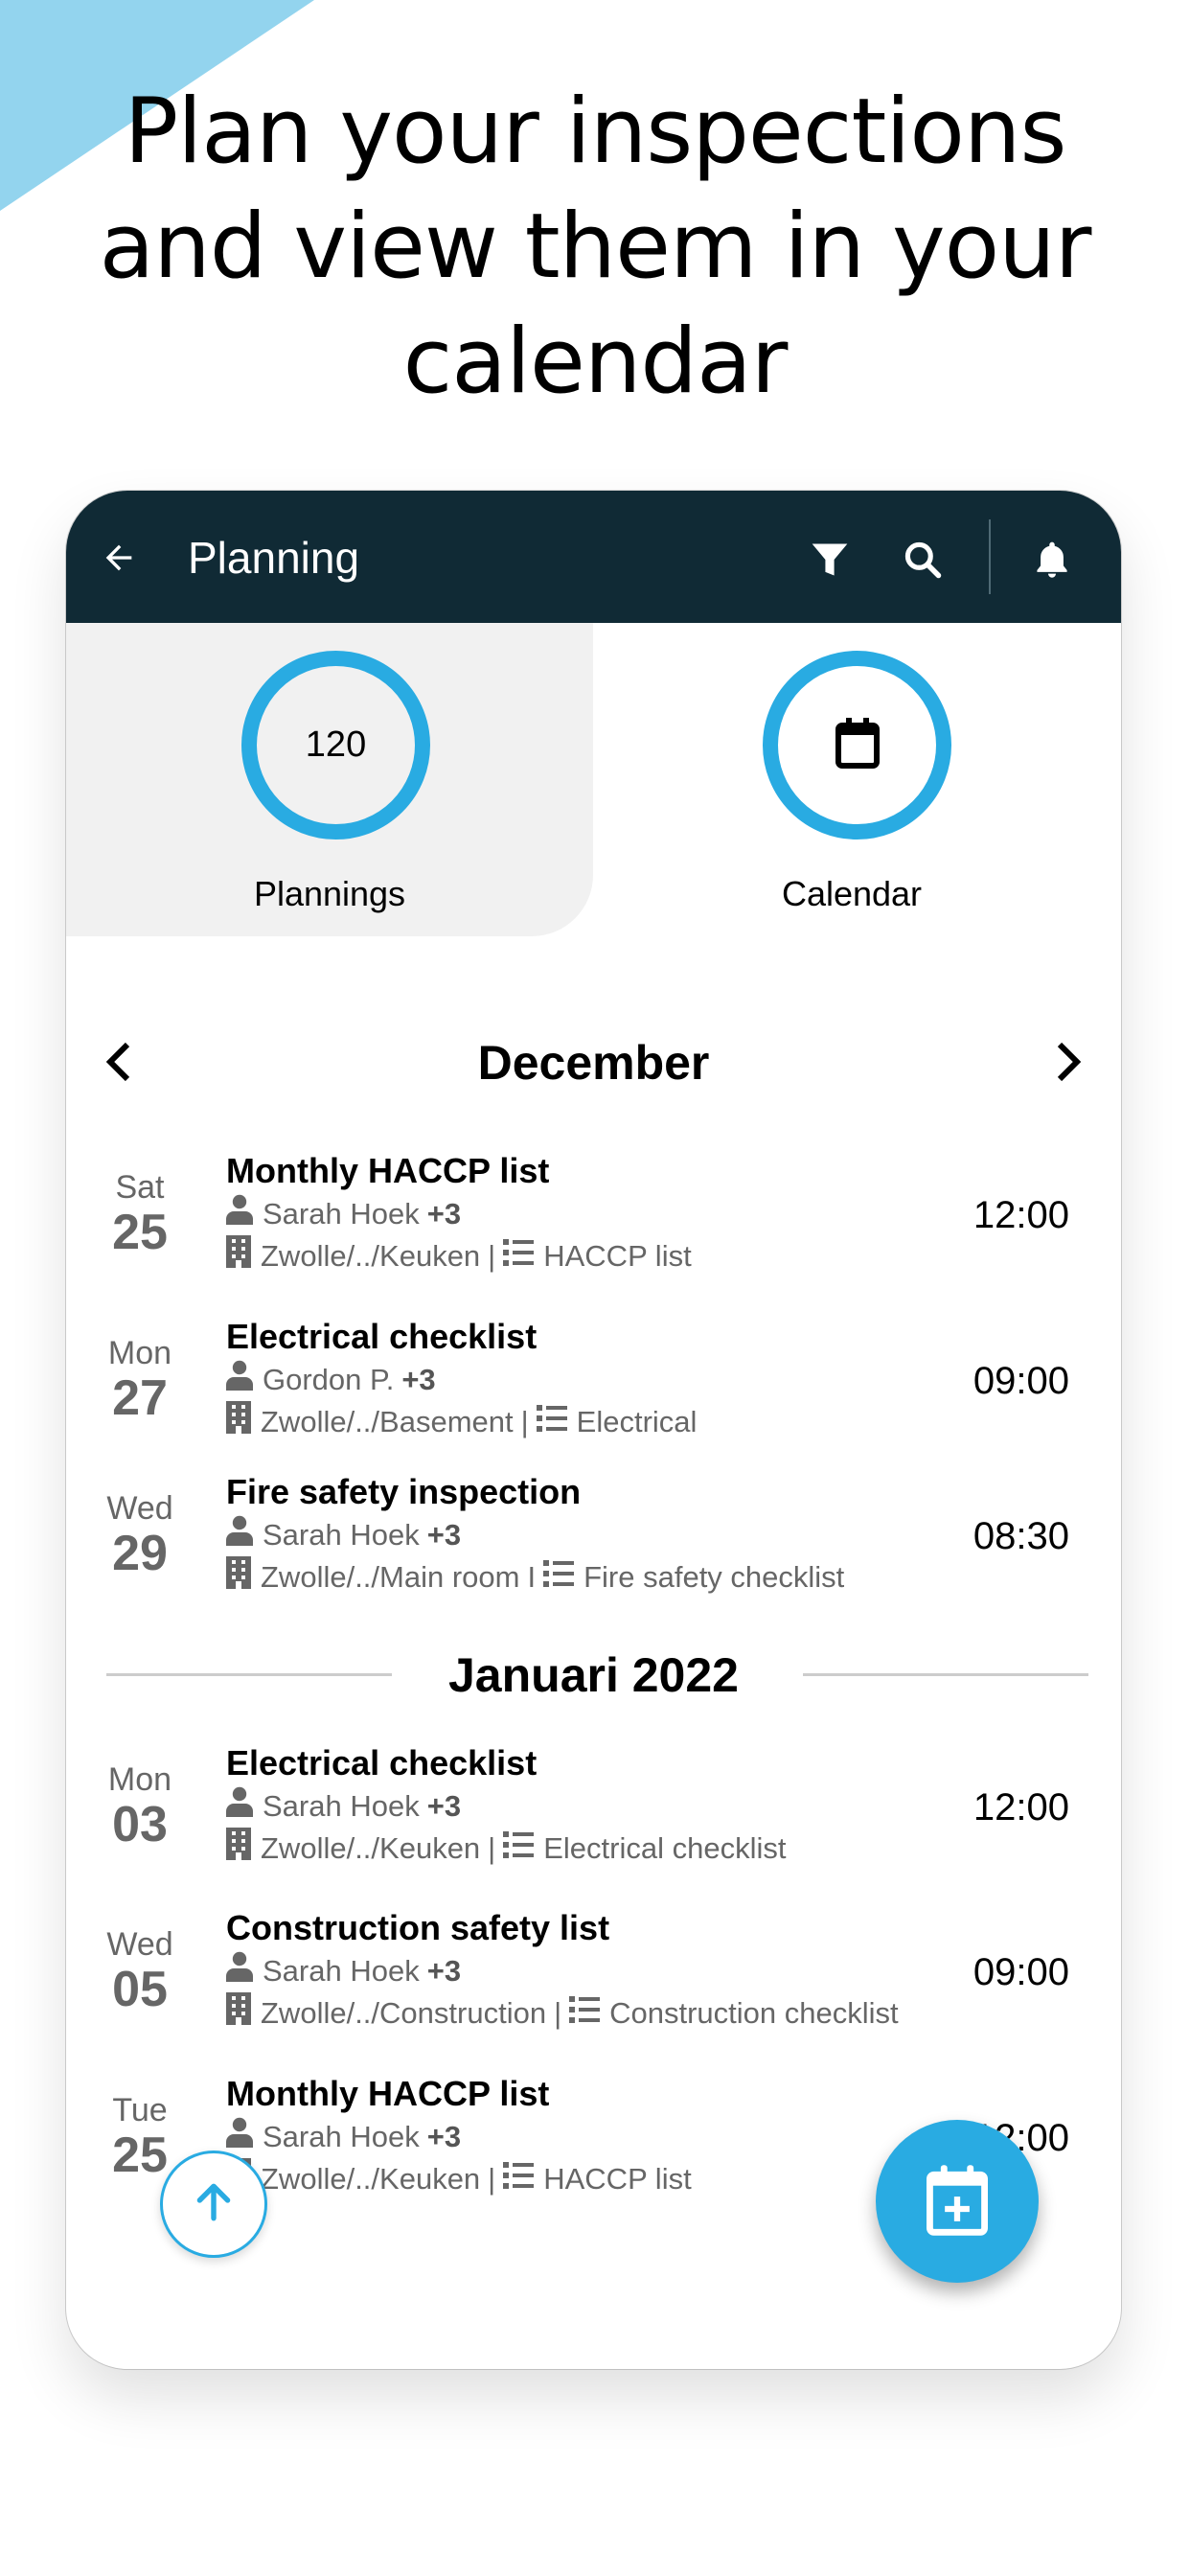  Describe the element at coordinates (119, 558) in the screenshot. I see `back-arrow-icon` at that location.